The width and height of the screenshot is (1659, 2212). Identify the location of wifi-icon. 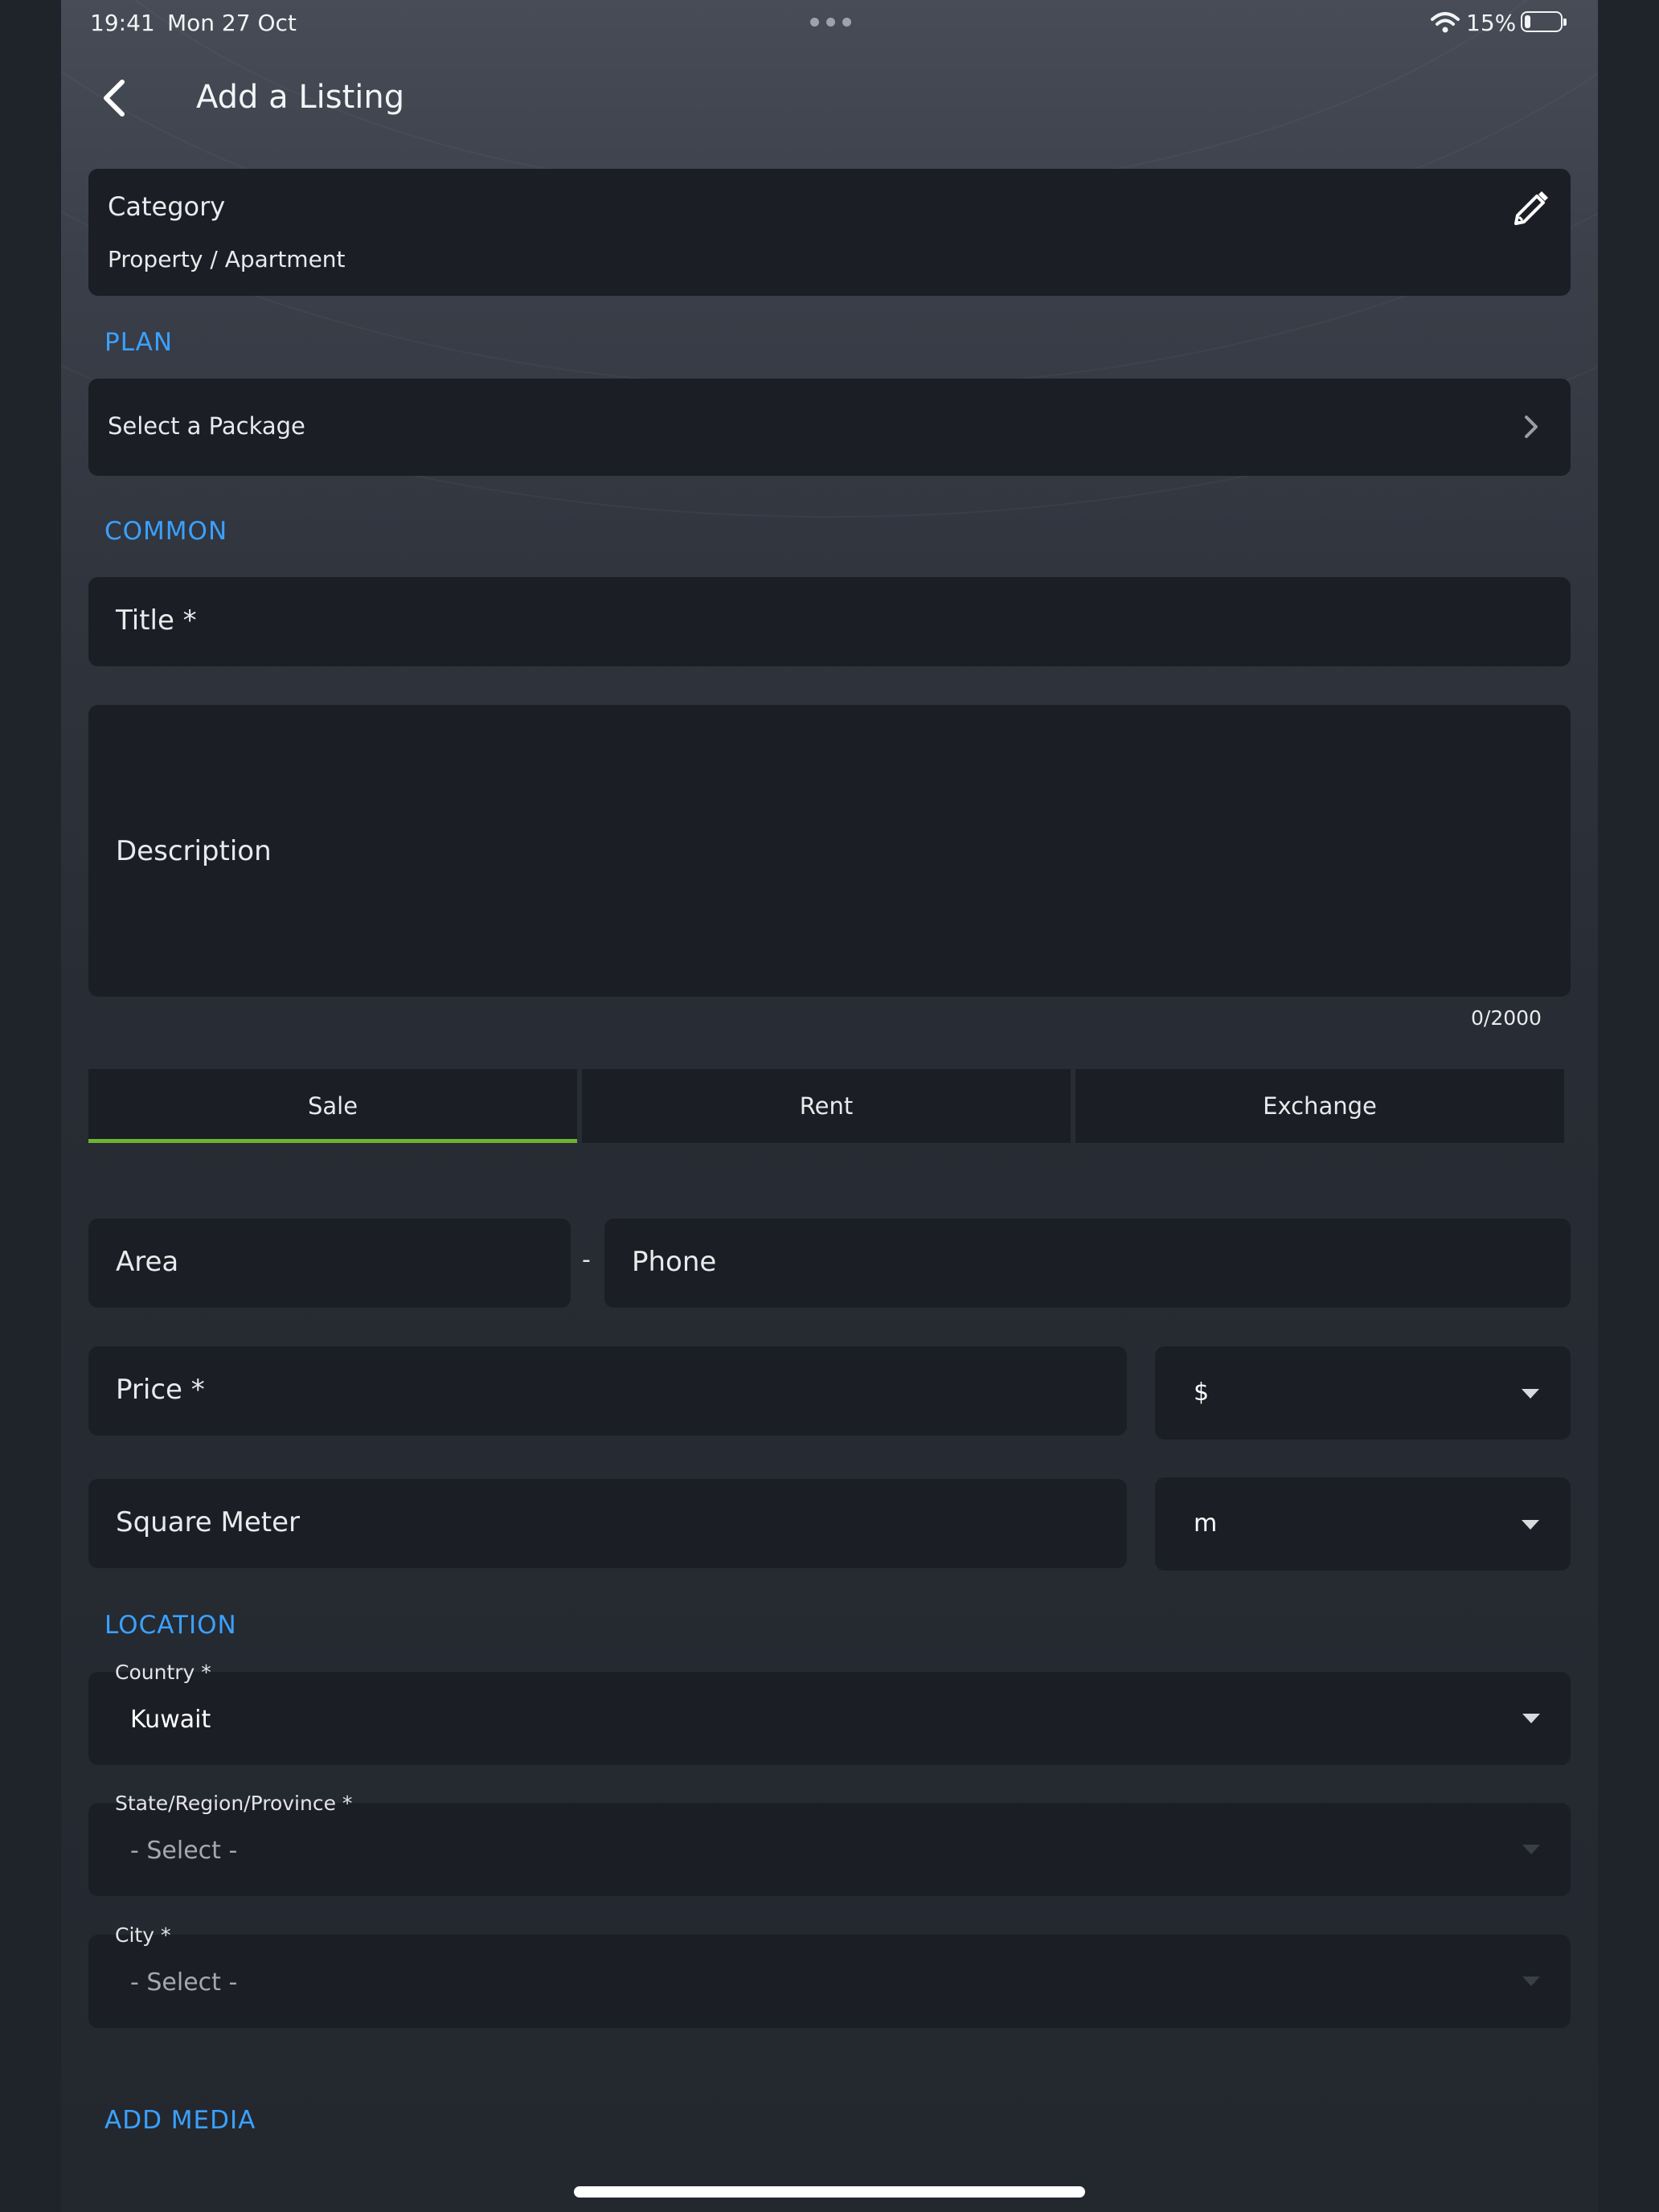
(1445, 22).